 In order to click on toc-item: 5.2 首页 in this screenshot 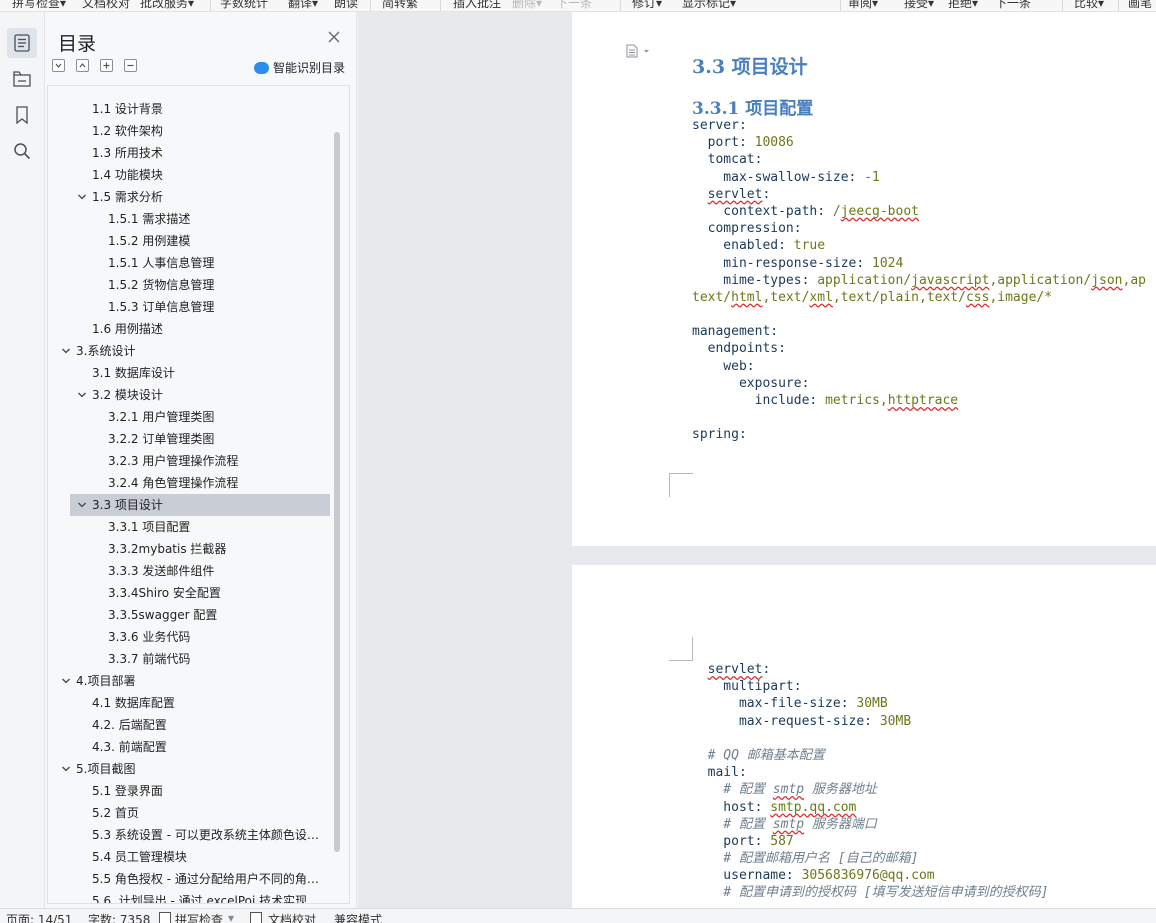, I will do `click(189, 813)`.